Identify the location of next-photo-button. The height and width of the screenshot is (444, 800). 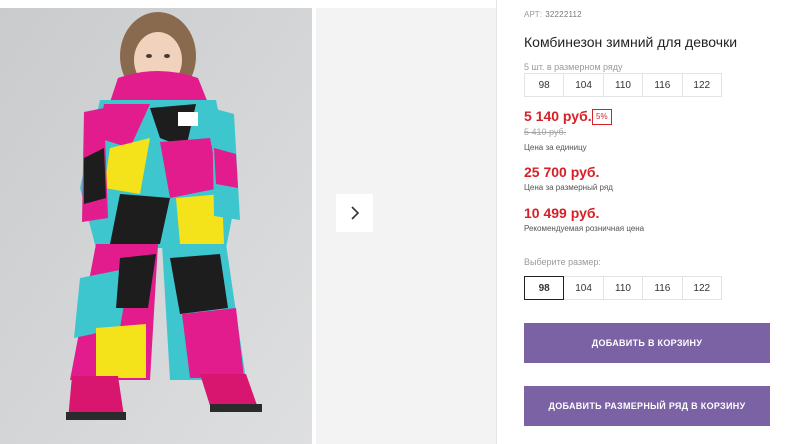
(354, 213).